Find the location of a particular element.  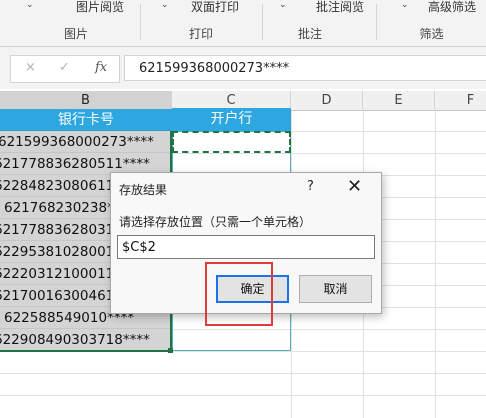

help-icon: ? is located at coordinates (310, 186).